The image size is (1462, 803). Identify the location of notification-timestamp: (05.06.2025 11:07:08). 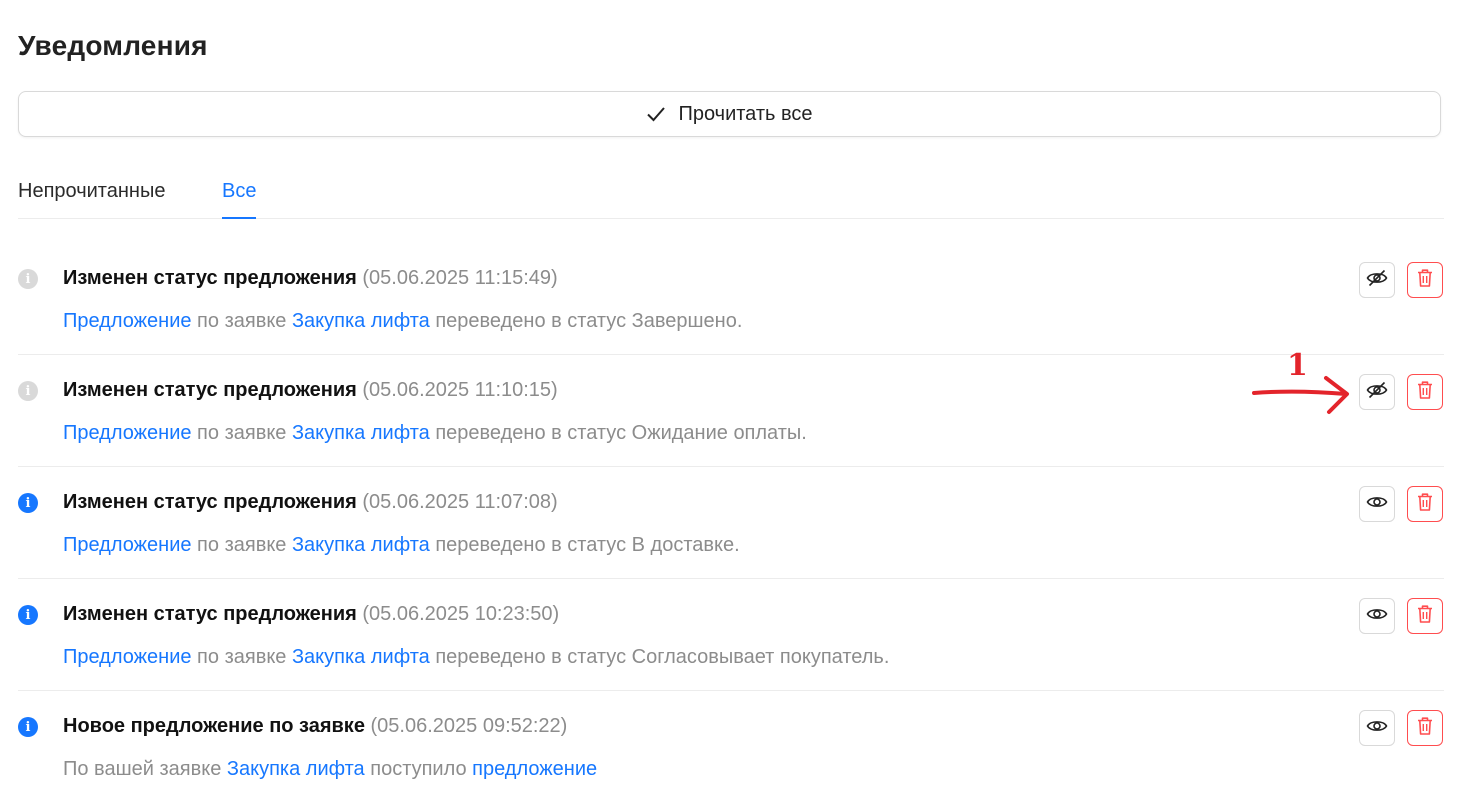
(460, 502).